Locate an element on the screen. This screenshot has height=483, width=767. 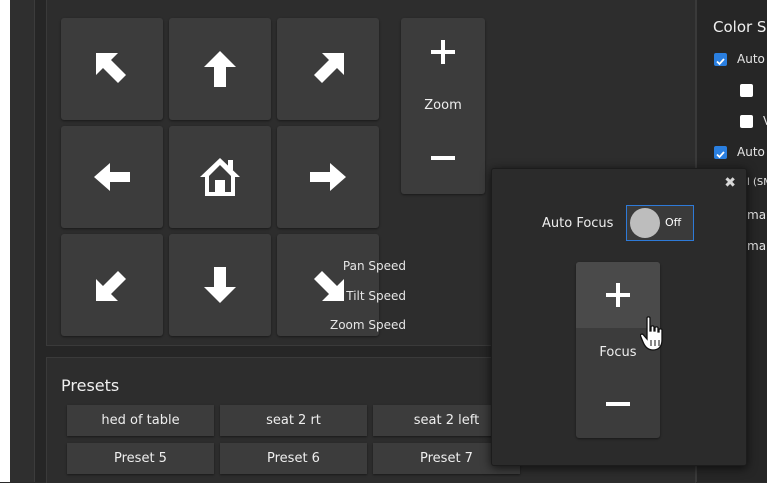
pan-right-button is located at coordinates (328, 177).